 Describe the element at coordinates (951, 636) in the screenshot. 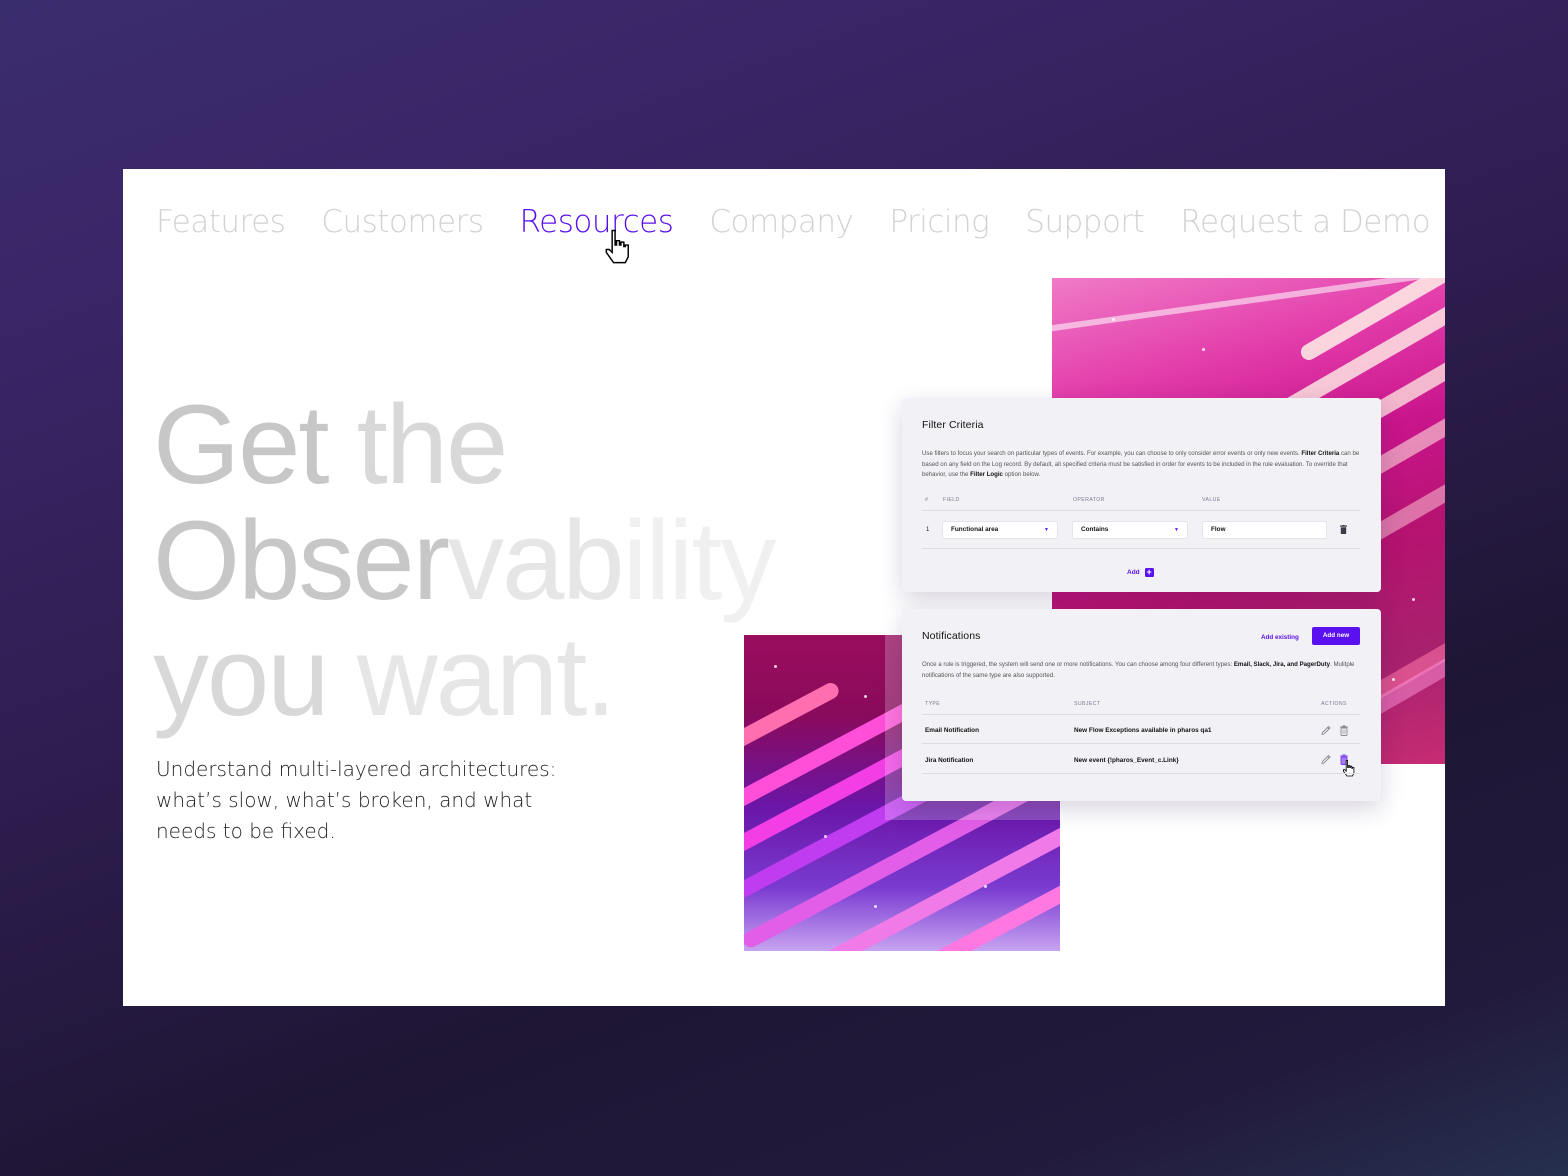

I see `notifications-title: Notifications` at that location.